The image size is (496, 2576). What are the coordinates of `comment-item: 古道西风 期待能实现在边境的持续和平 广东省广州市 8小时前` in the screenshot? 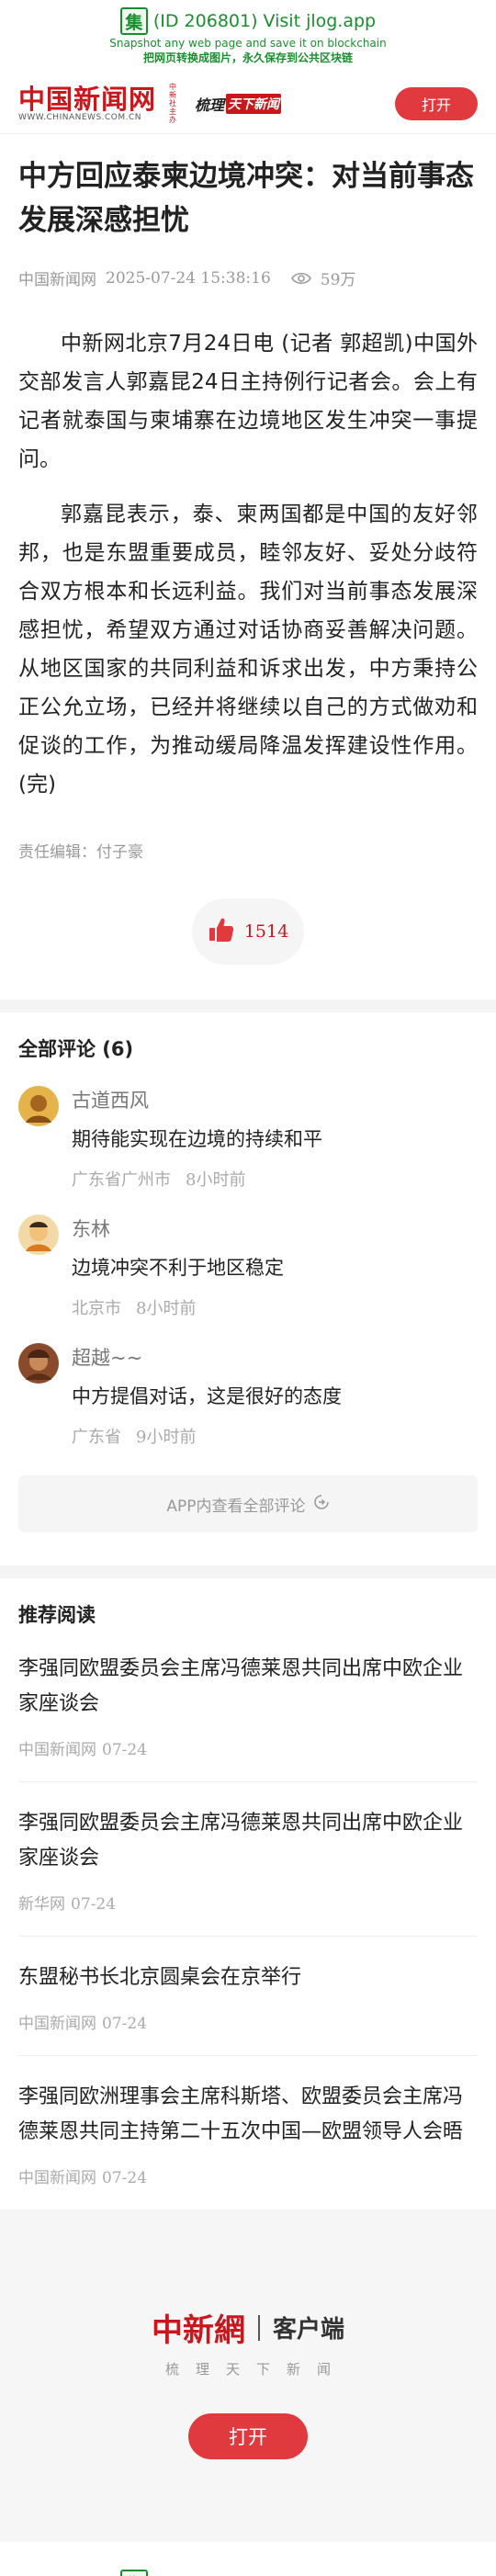 It's located at (248, 1126).